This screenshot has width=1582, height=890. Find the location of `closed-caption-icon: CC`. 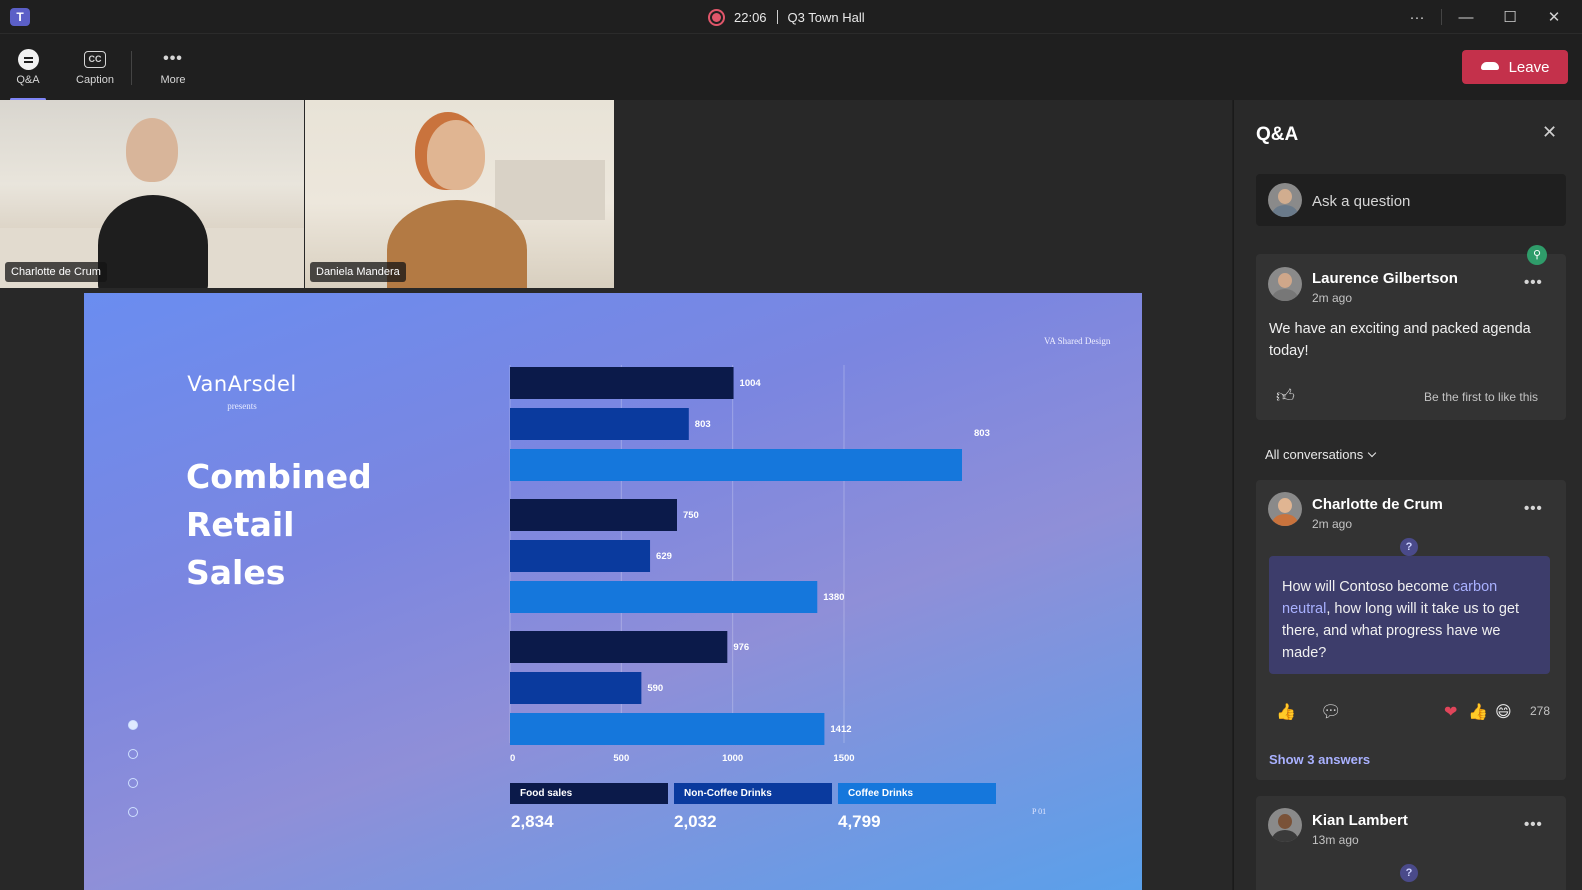

closed-caption-icon: CC is located at coordinates (95, 59).